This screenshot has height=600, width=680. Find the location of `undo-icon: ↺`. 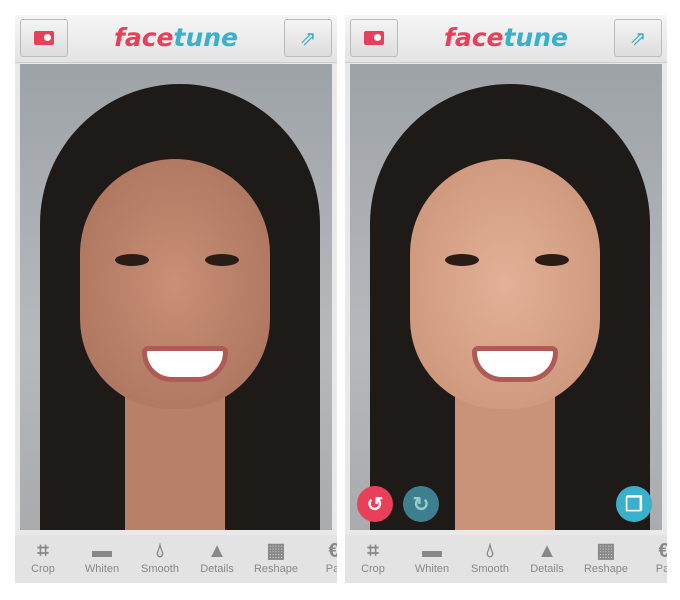

undo-icon: ↺ is located at coordinates (375, 504).